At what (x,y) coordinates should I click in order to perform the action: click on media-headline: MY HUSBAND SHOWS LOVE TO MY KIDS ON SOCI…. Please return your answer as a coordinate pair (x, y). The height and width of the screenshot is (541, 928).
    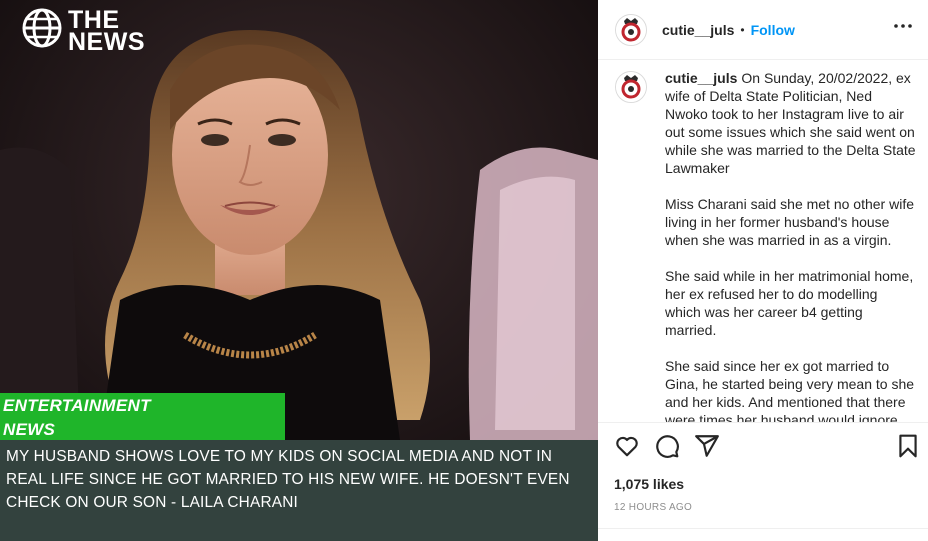
    Looking at the image, I should click on (299, 490).